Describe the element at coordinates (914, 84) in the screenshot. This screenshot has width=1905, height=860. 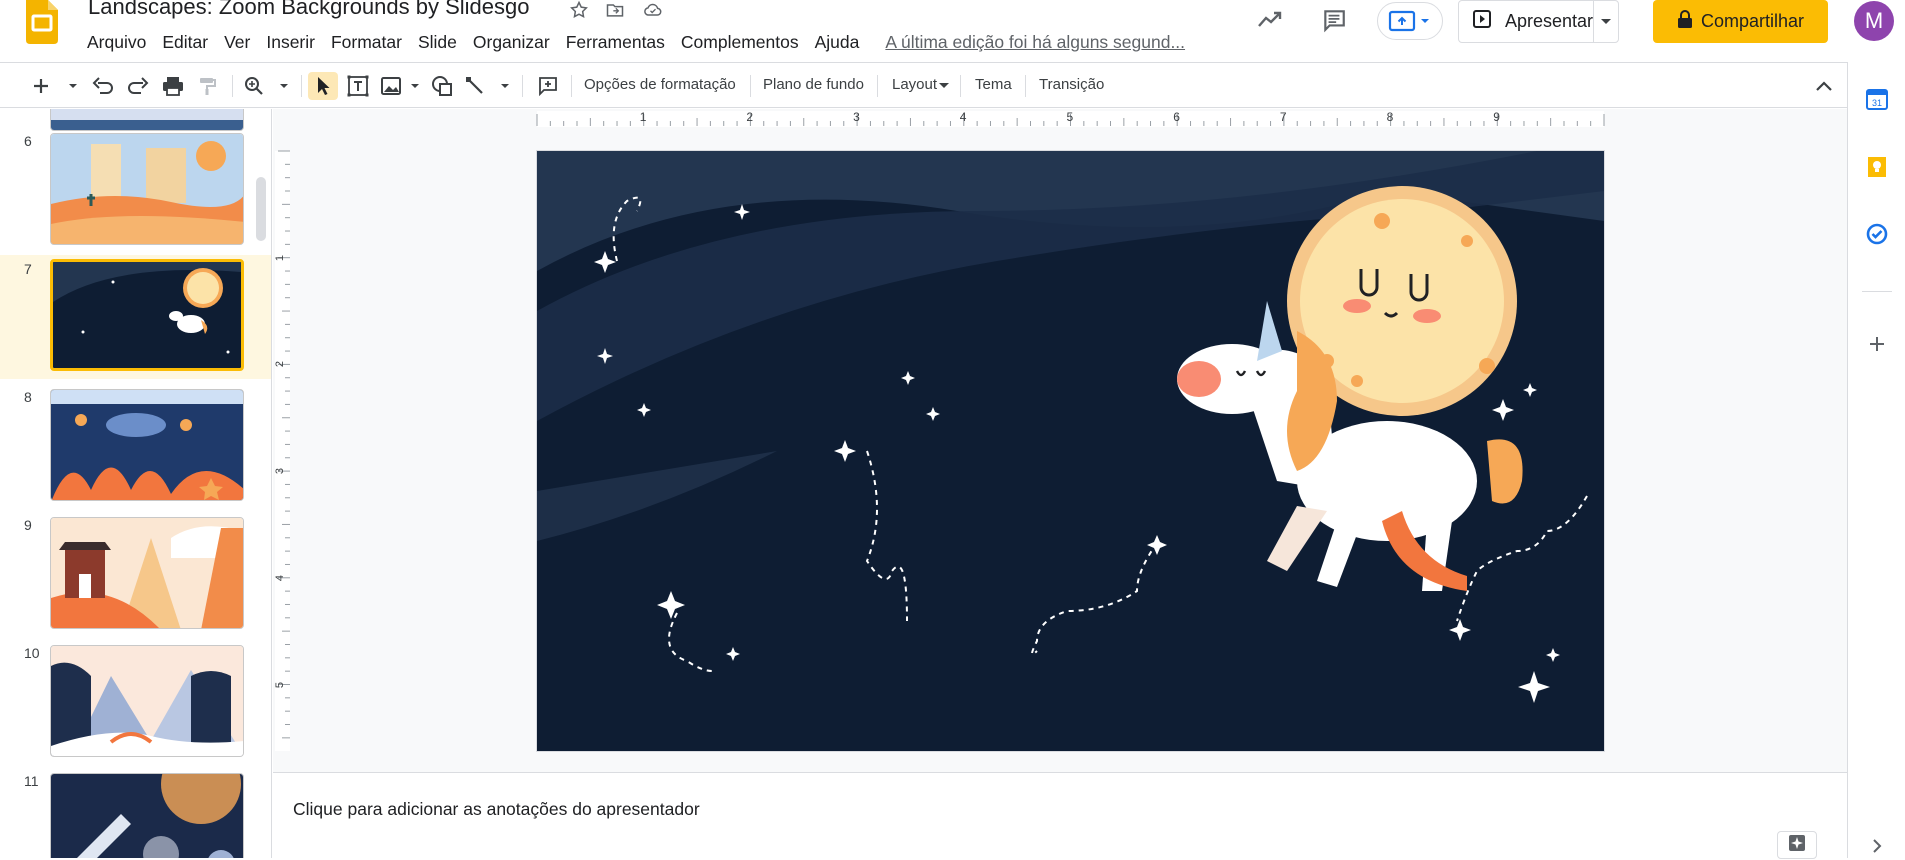
I see `layout-button: Layout` at that location.